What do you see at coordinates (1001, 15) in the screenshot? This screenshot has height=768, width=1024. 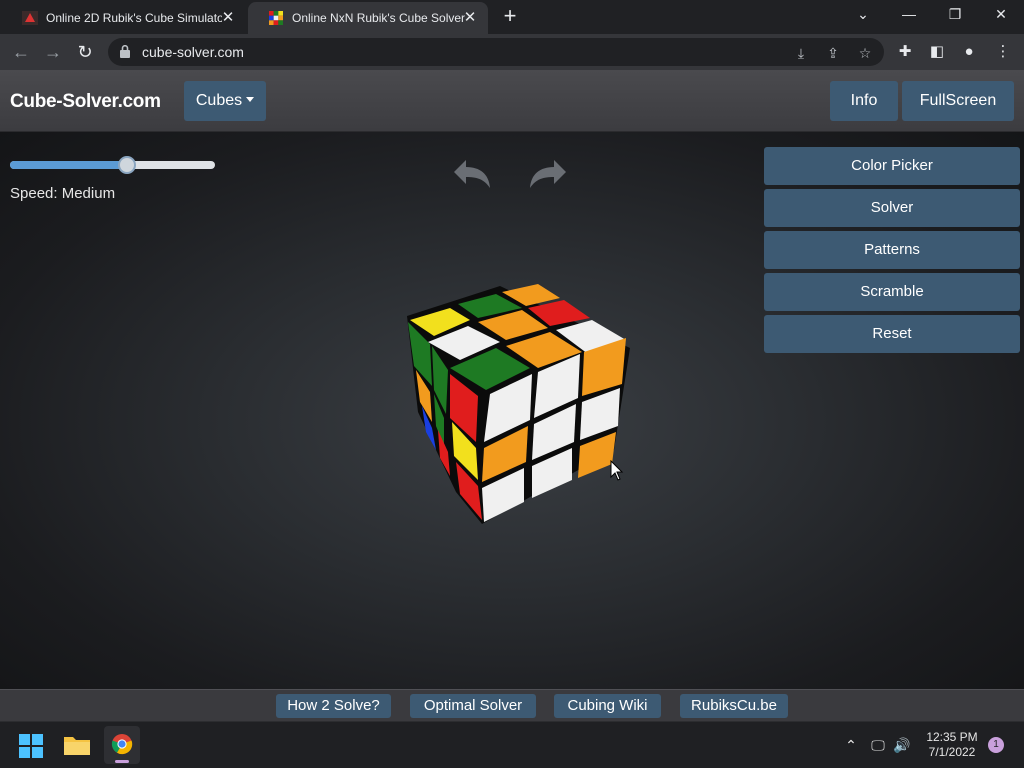 I see `close-window-icon: ✕` at bounding box center [1001, 15].